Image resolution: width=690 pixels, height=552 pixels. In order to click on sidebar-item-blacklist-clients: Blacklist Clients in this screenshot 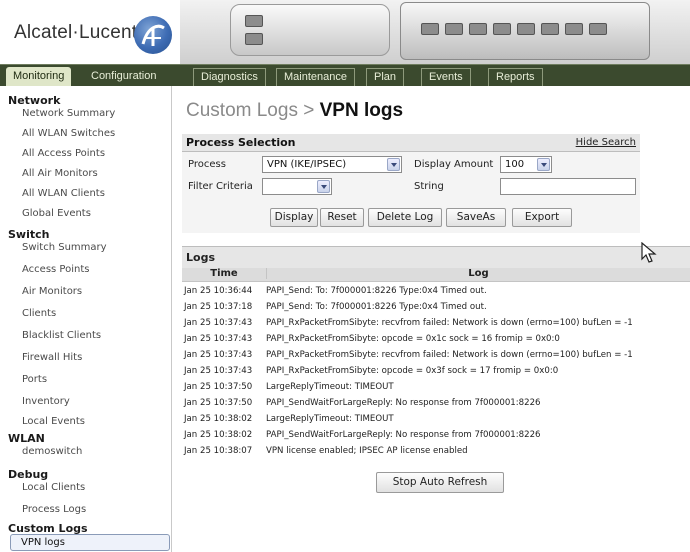, I will do `click(61, 335)`.